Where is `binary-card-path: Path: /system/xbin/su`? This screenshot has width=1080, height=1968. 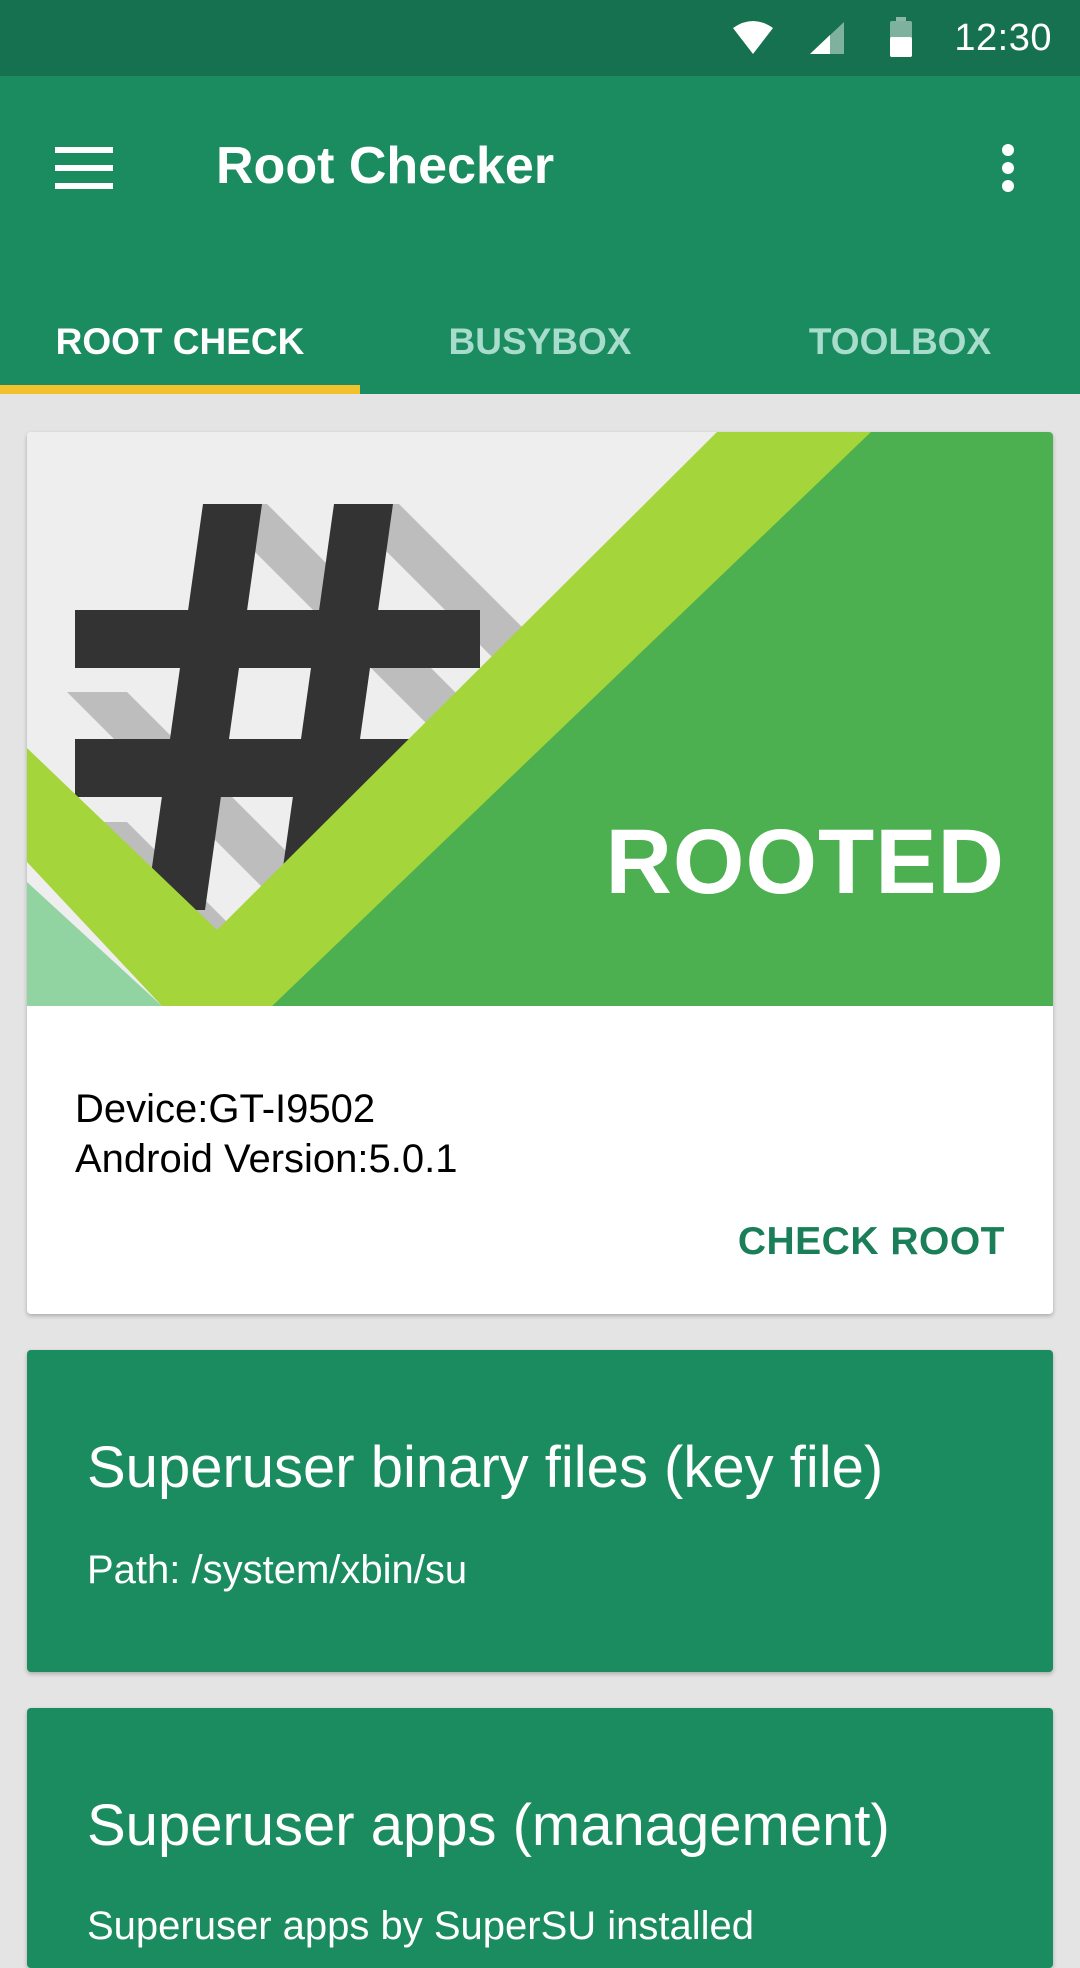 binary-card-path: Path: /system/xbin/su is located at coordinates (277, 1570).